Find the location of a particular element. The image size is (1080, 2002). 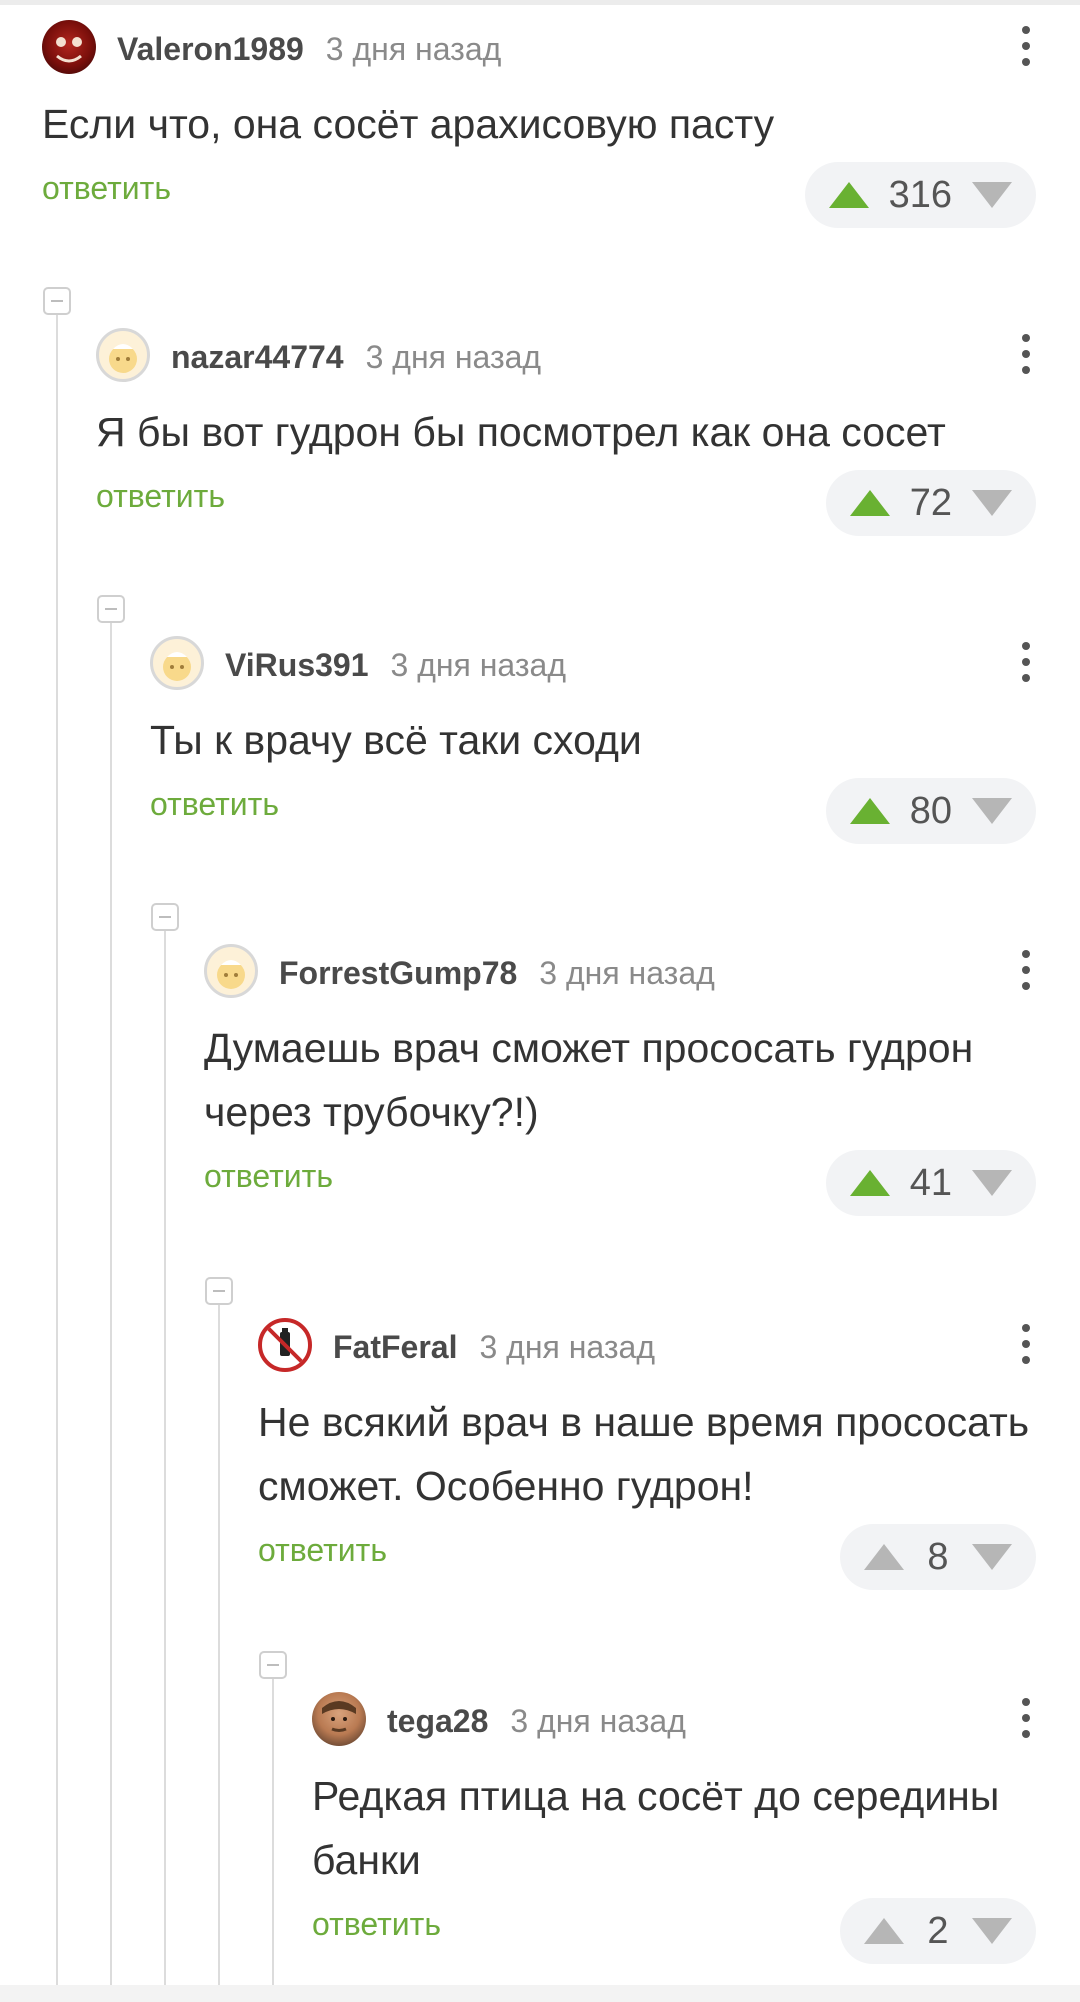

username: ForrestGump78 is located at coordinates (398, 973).